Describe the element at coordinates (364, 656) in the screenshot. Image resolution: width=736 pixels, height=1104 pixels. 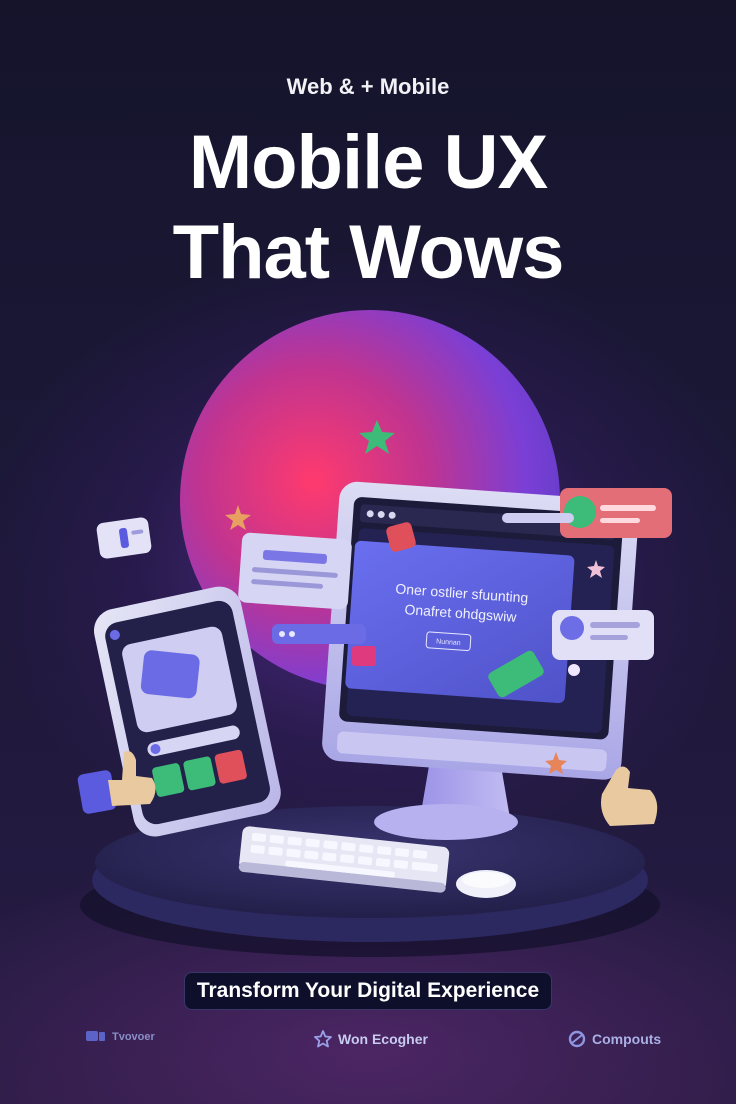
I see `pink-block` at that location.